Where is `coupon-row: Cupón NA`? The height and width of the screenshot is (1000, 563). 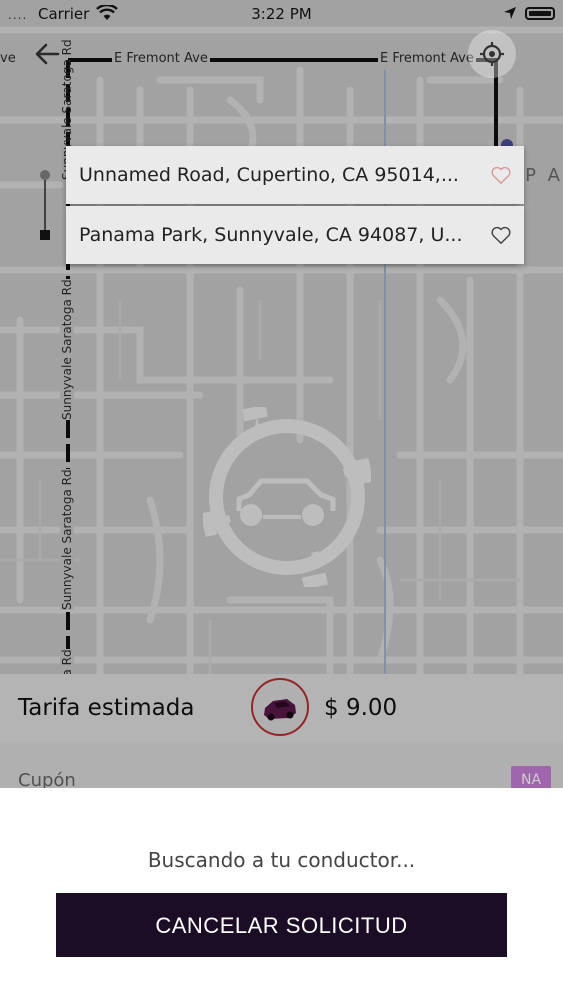 coupon-row: Cupón NA is located at coordinates (281, 768).